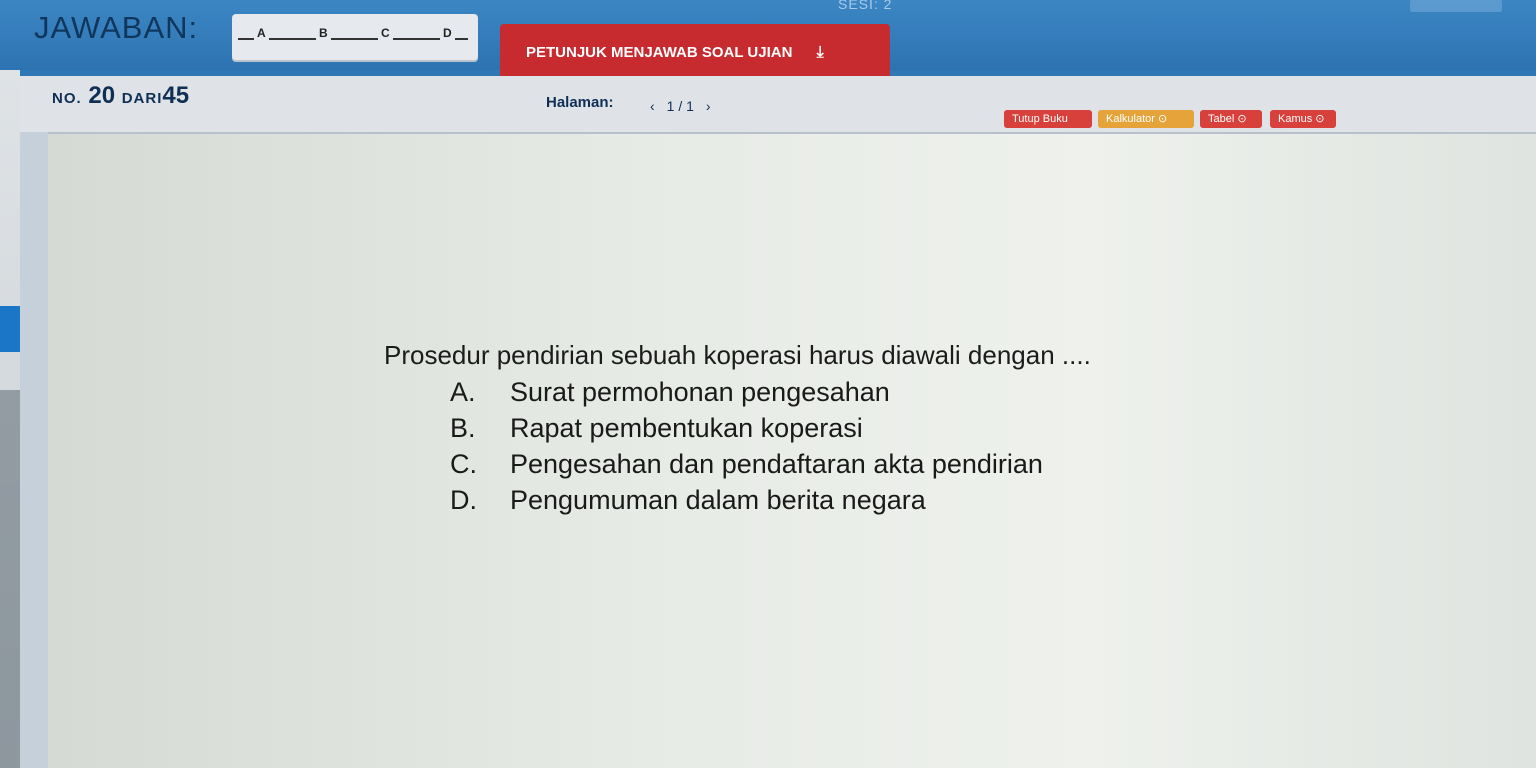 The height and width of the screenshot is (768, 1536). Describe the element at coordinates (120, 96) in the screenshot. I see `question-number: NO. 20 DARI45` at that location.